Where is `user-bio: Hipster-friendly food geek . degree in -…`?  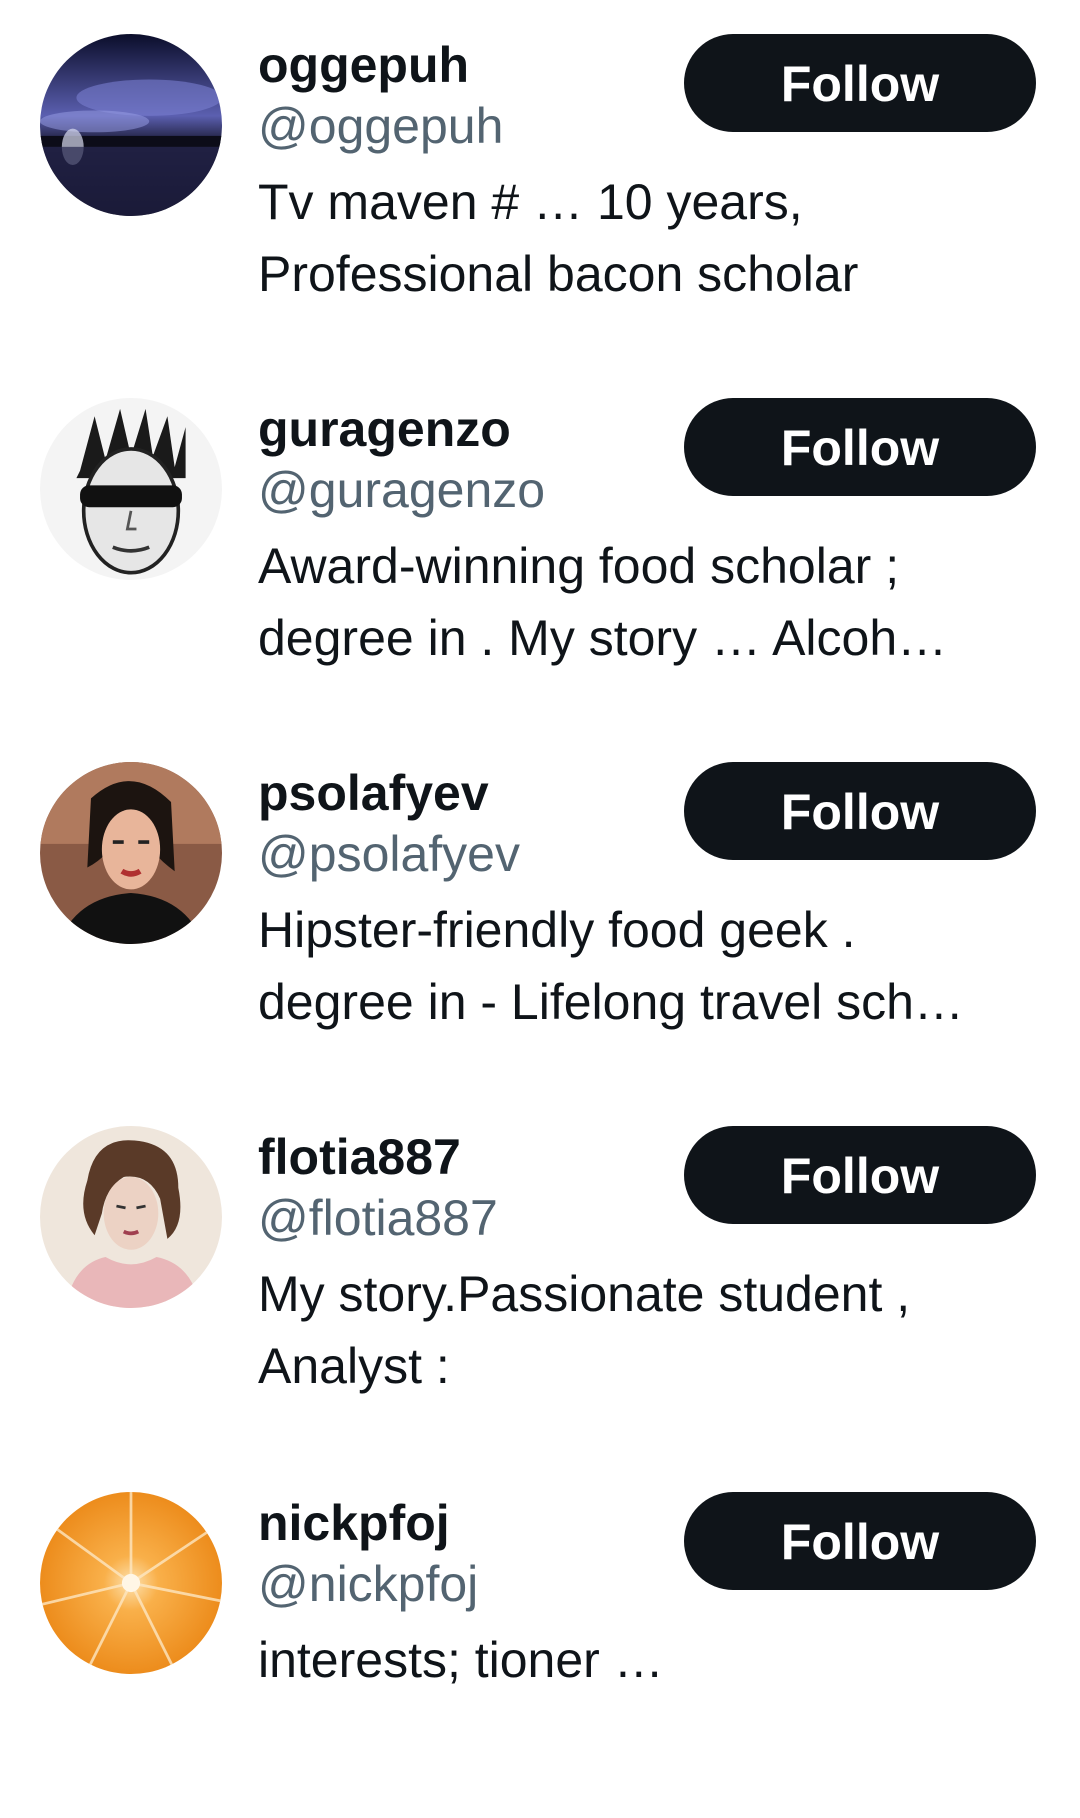 user-bio: Hipster-friendly food geek . degree in -… is located at coordinates (643, 966).